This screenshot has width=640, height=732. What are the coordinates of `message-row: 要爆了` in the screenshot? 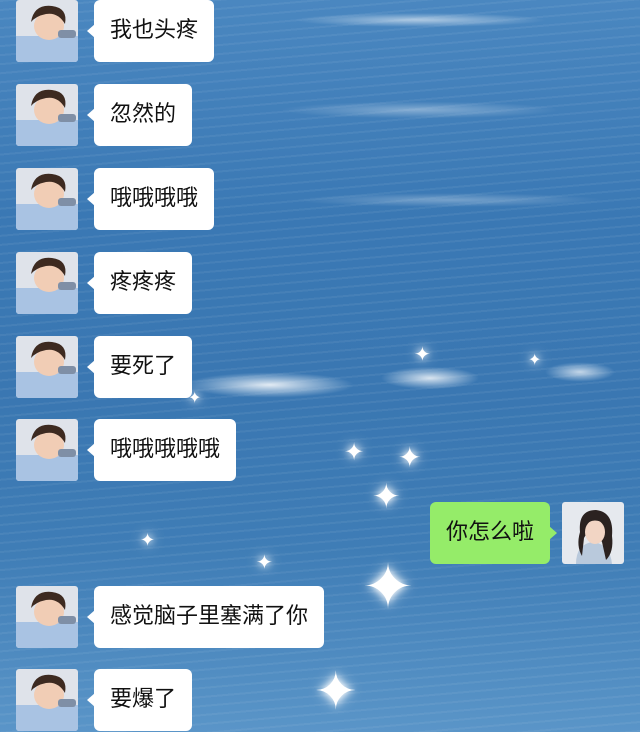 It's located at (320, 700).